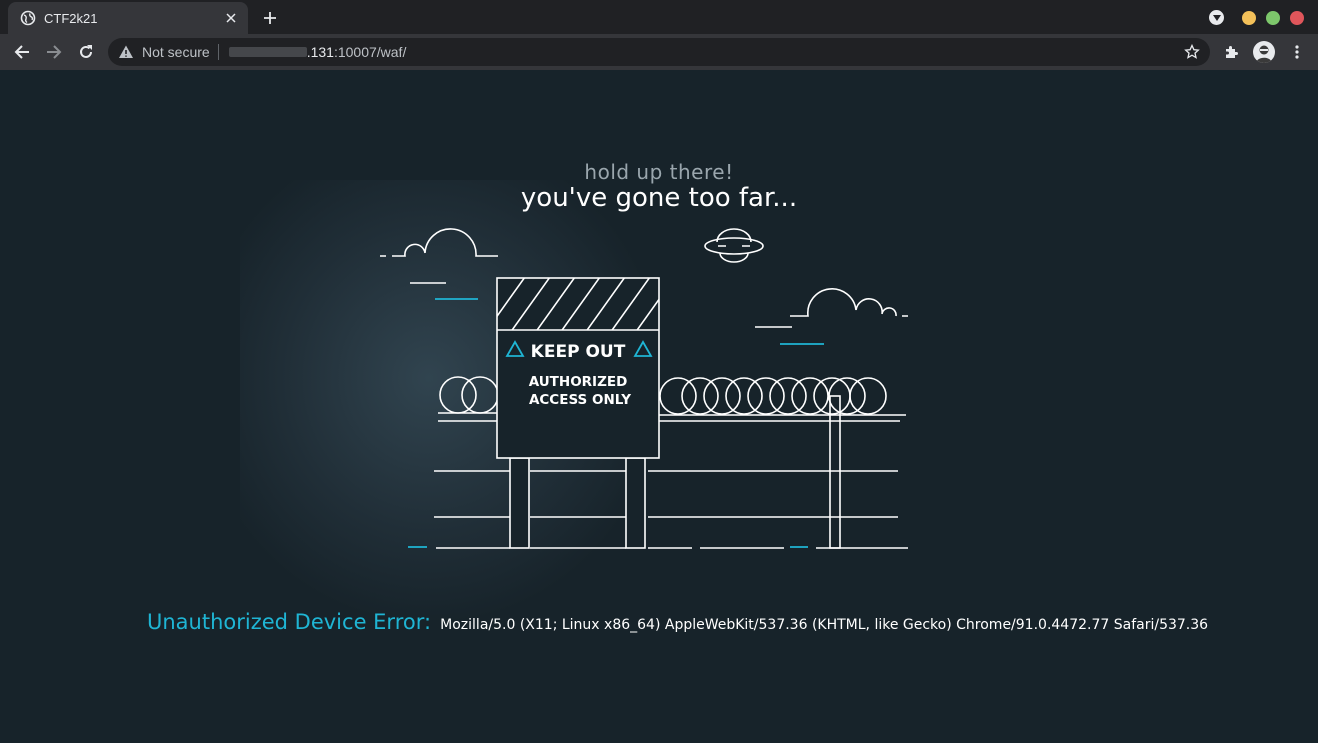  I want to click on forward-arrow-icon, so click(54, 52).